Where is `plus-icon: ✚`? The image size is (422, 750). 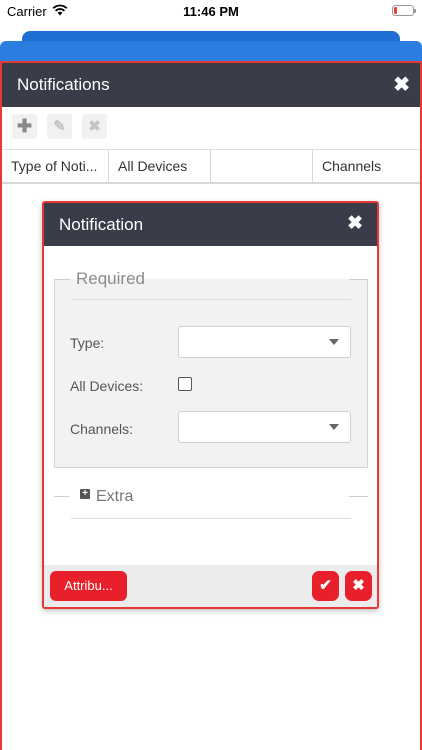
plus-icon: ✚ is located at coordinates (24, 126).